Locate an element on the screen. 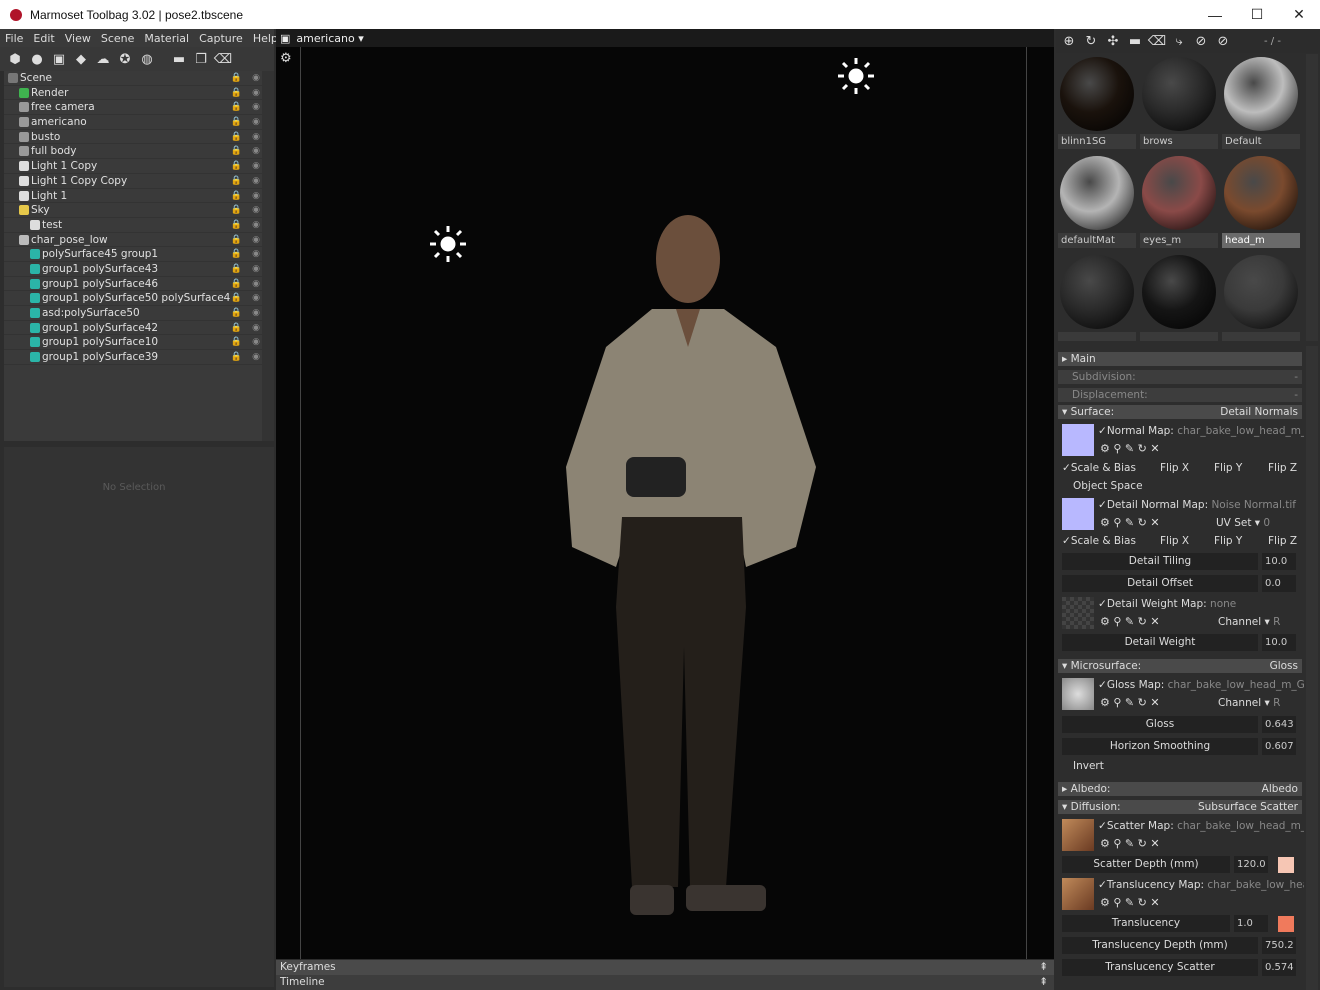 The image size is (1320, 990). camera-selector: americano ▾ is located at coordinates (329, 38).